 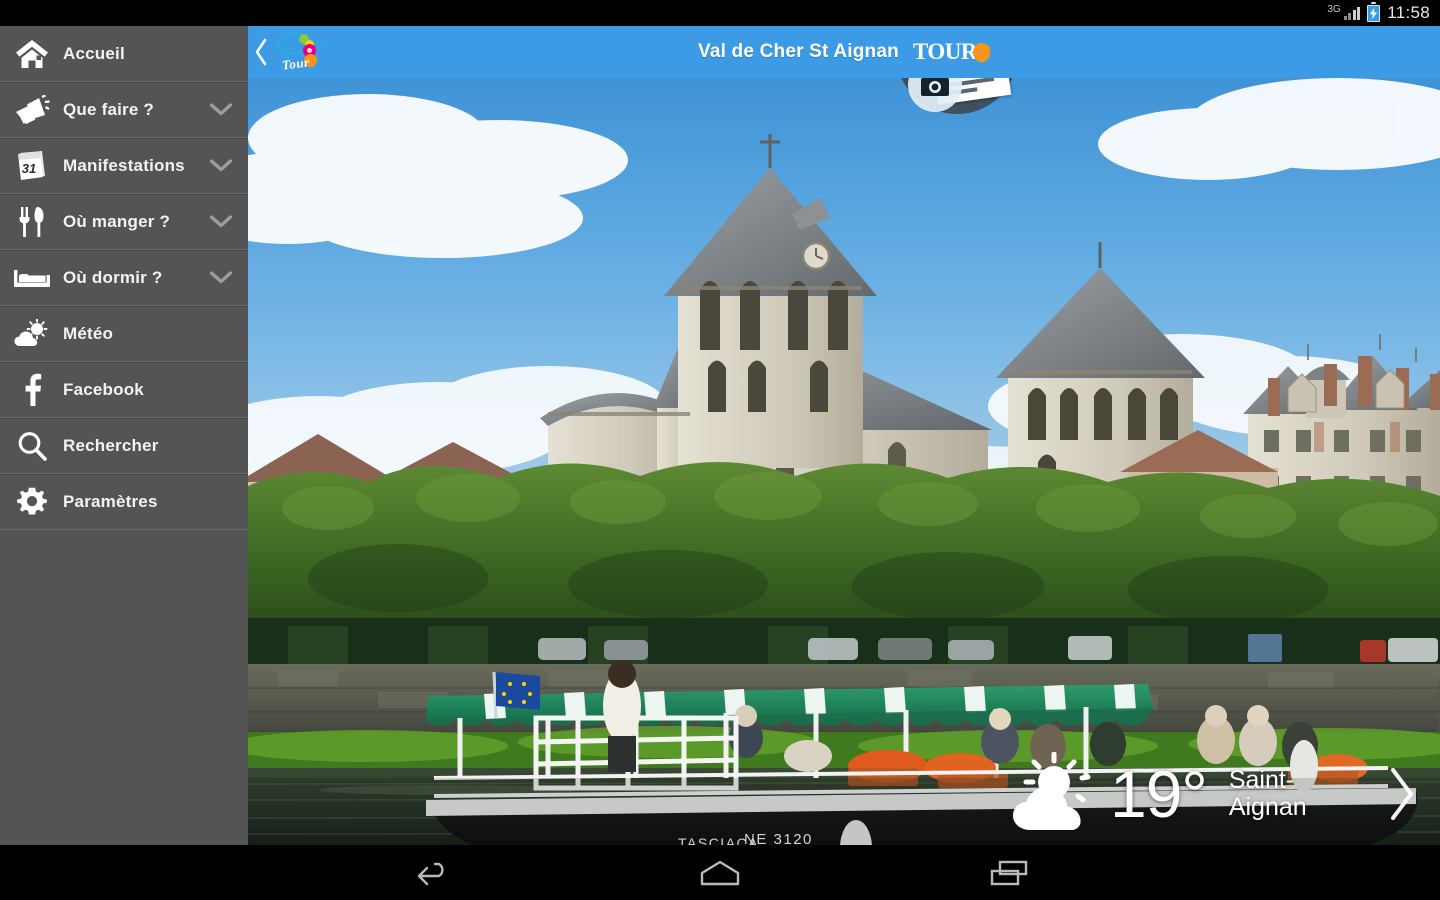 I want to click on android-navigation-bar, so click(x=720, y=872).